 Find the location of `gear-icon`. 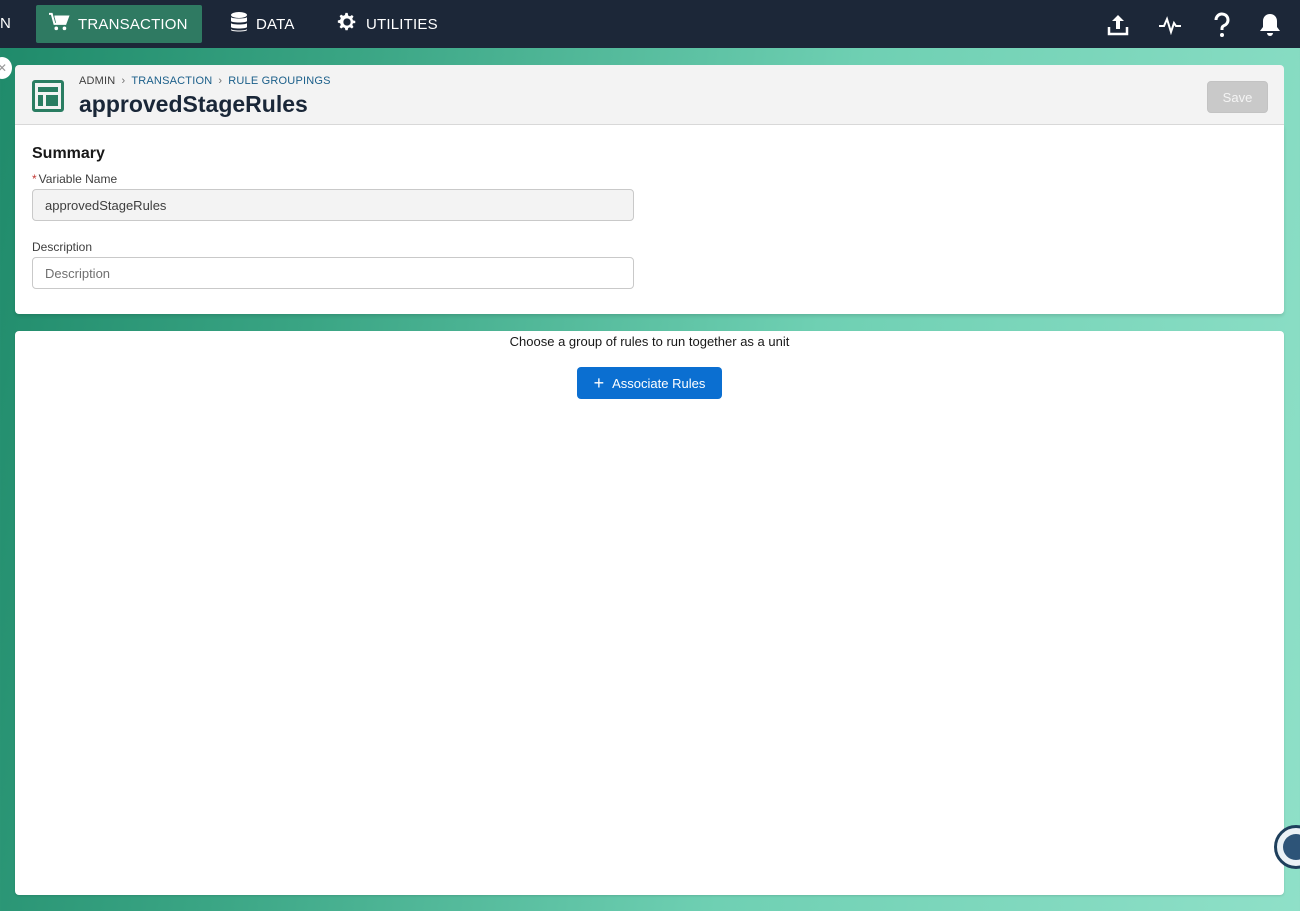

gear-icon is located at coordinates (347, 24).